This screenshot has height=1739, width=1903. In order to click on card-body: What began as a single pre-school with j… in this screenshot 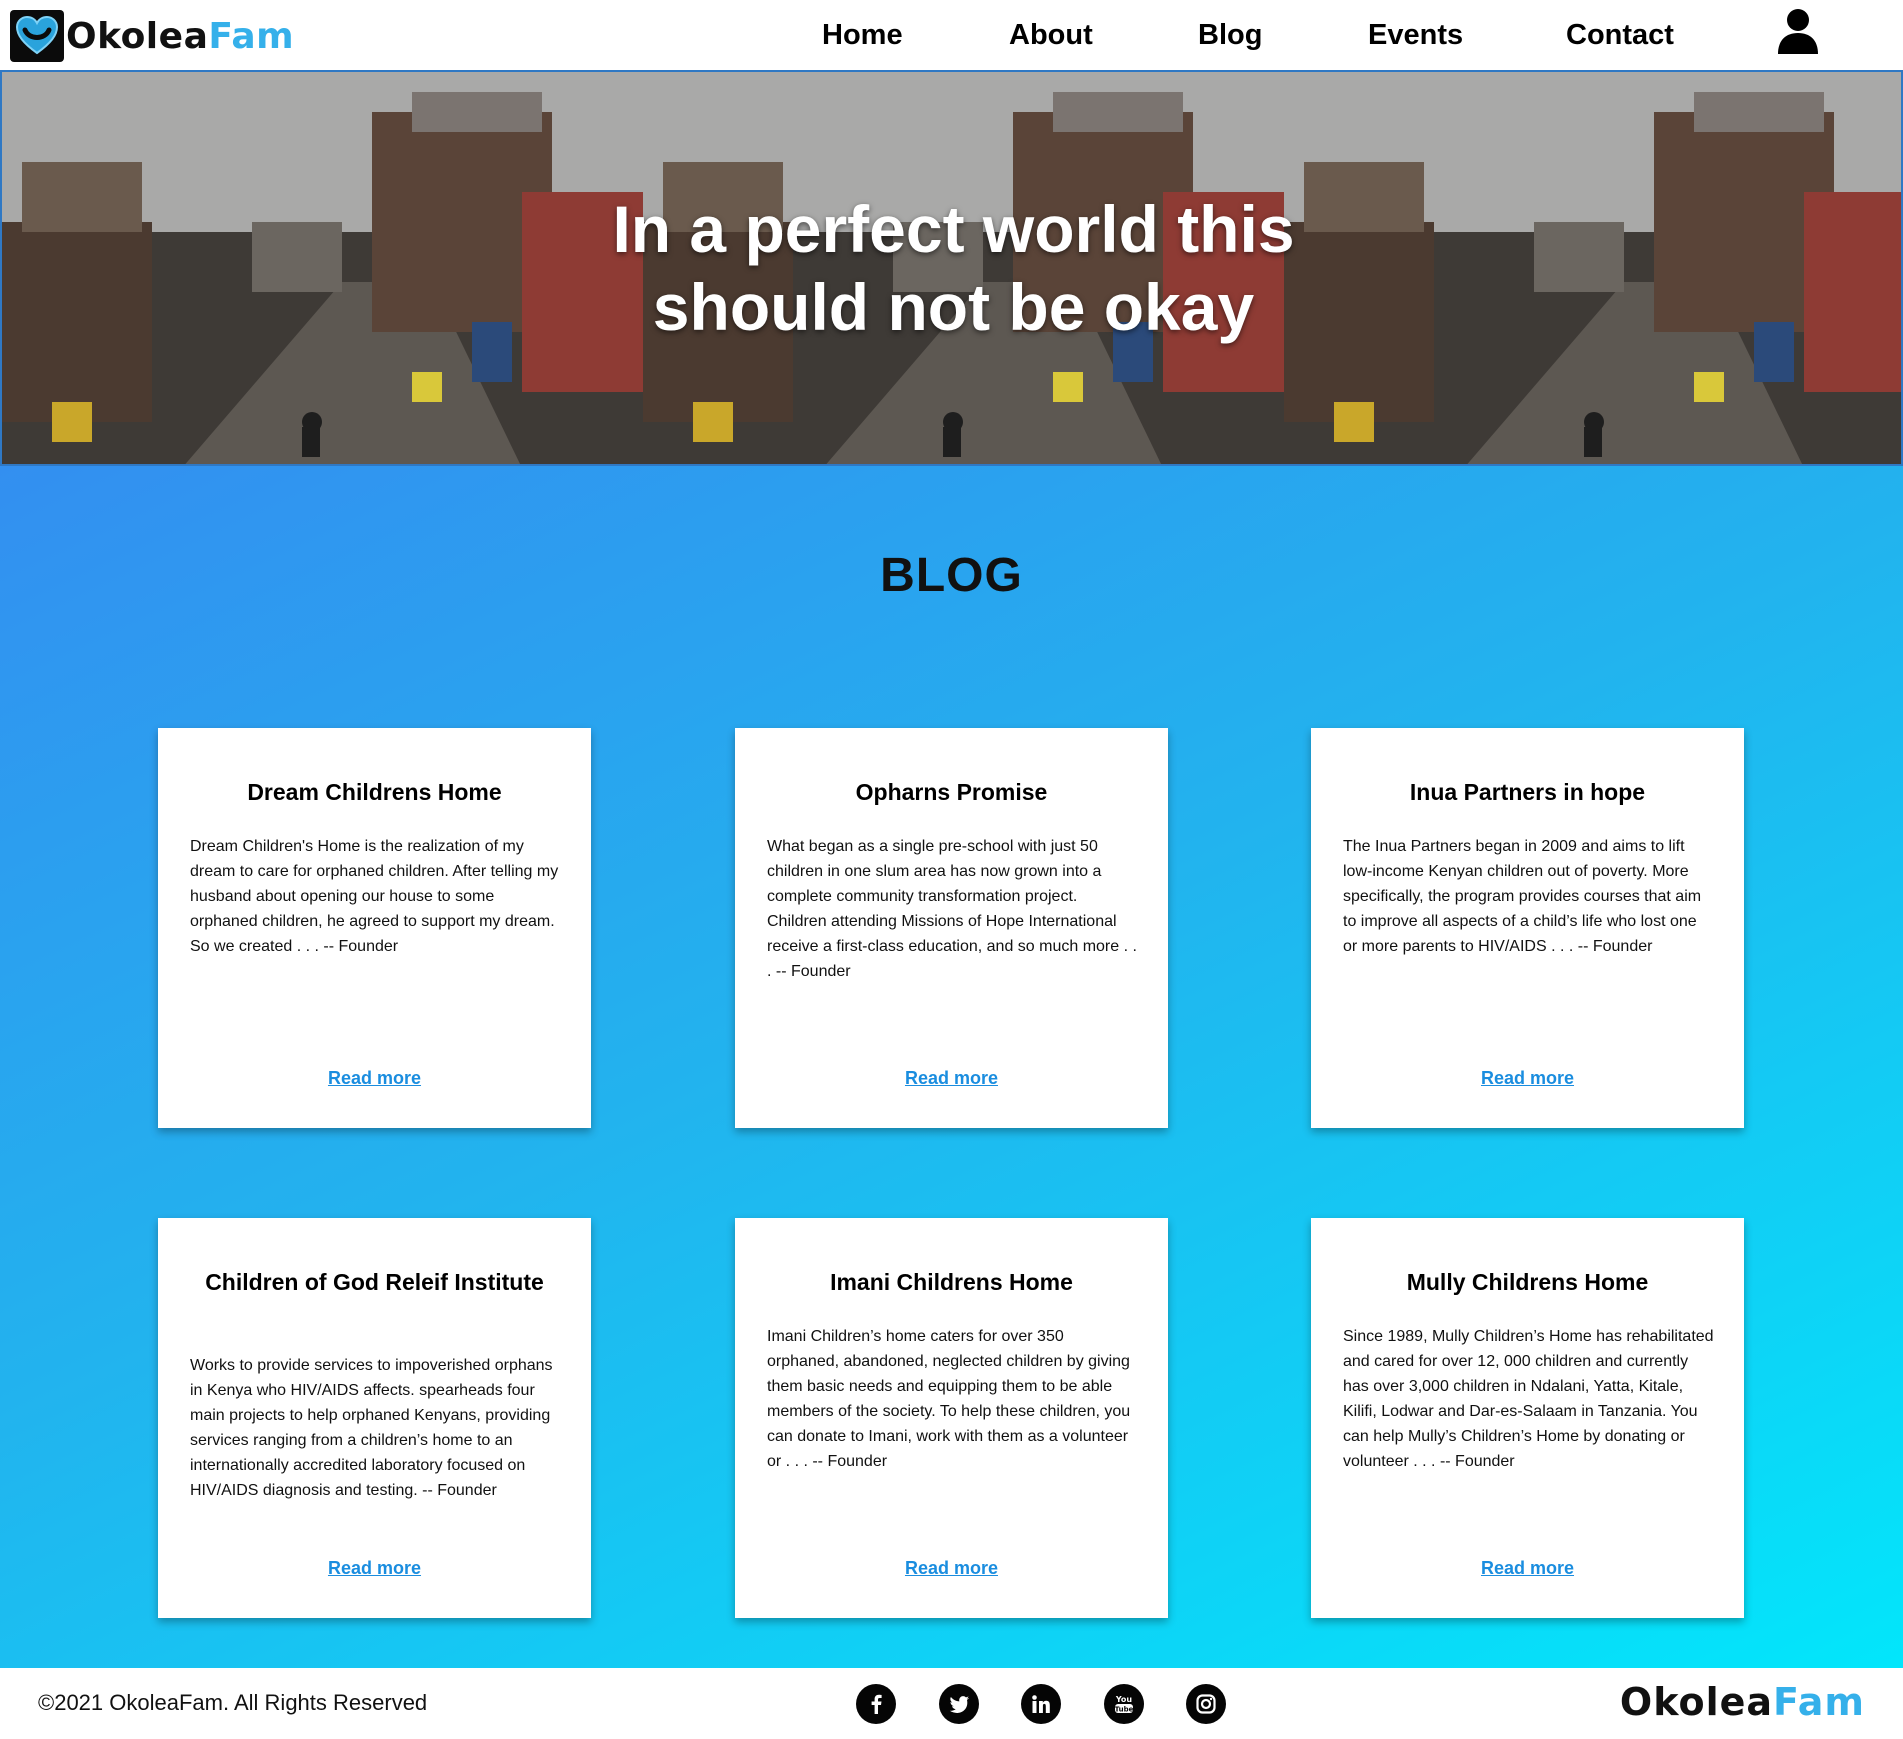, I will do `click(952, 909)`.